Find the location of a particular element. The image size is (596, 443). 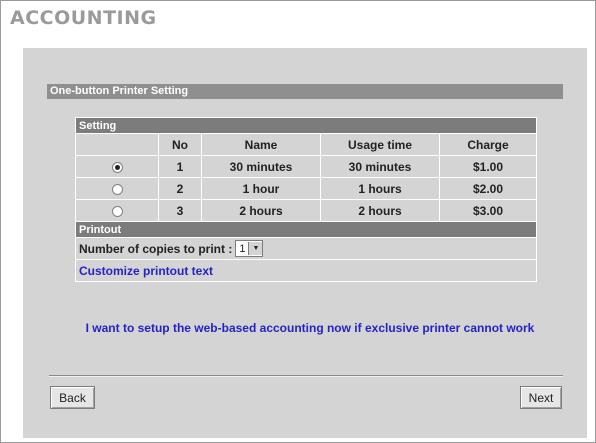

setting-header: Setting is located at coordinates (306, 125).